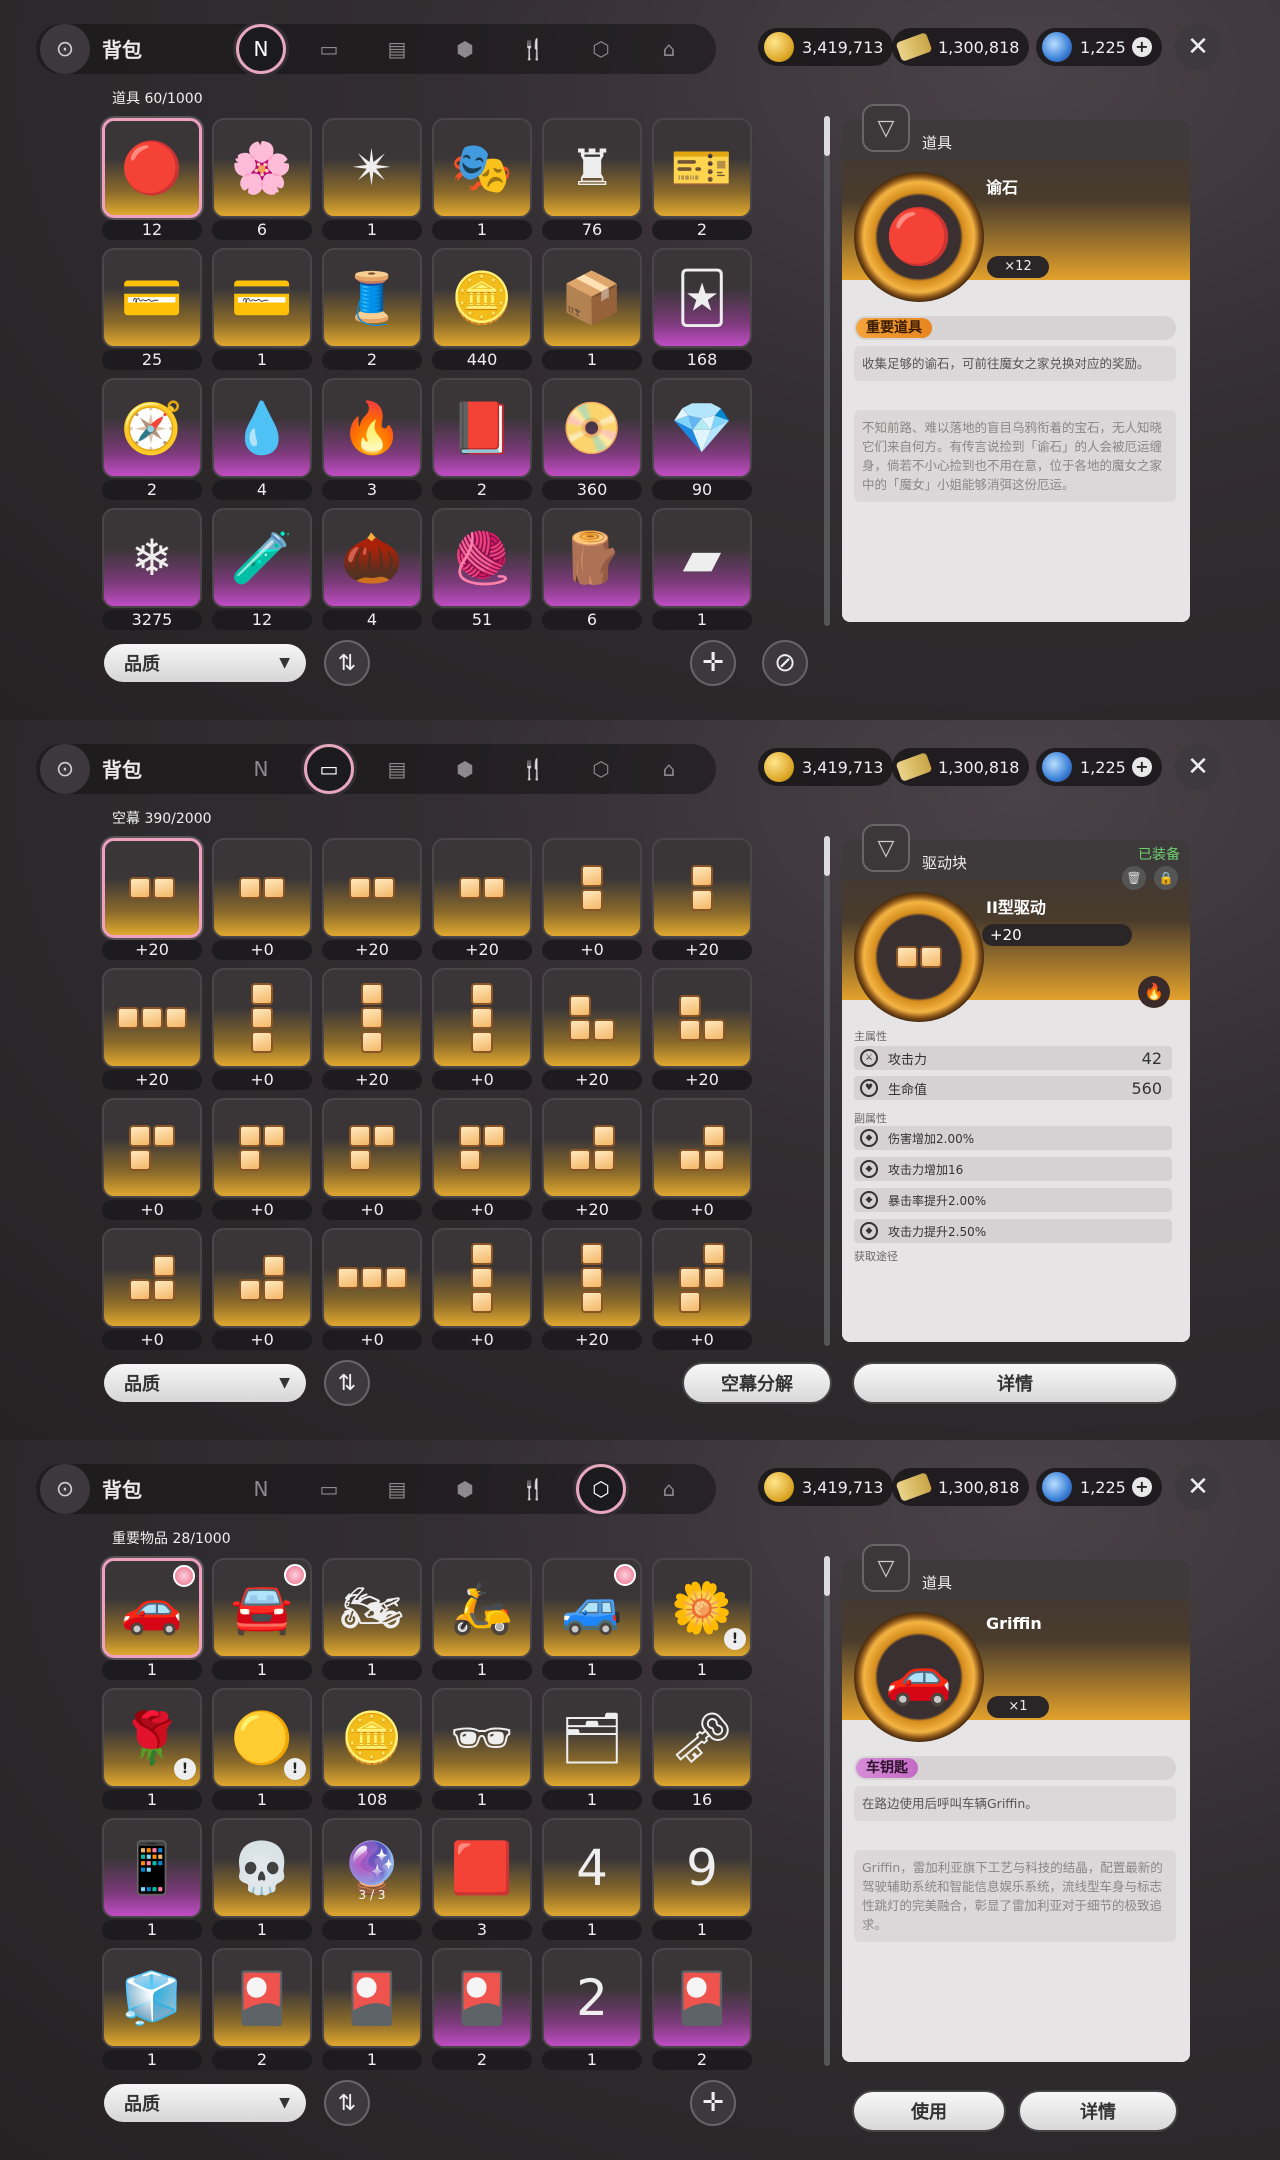 This screenshot has height=2160, width=1280. I want to click on item-slot: 💧, so click(262, 428).